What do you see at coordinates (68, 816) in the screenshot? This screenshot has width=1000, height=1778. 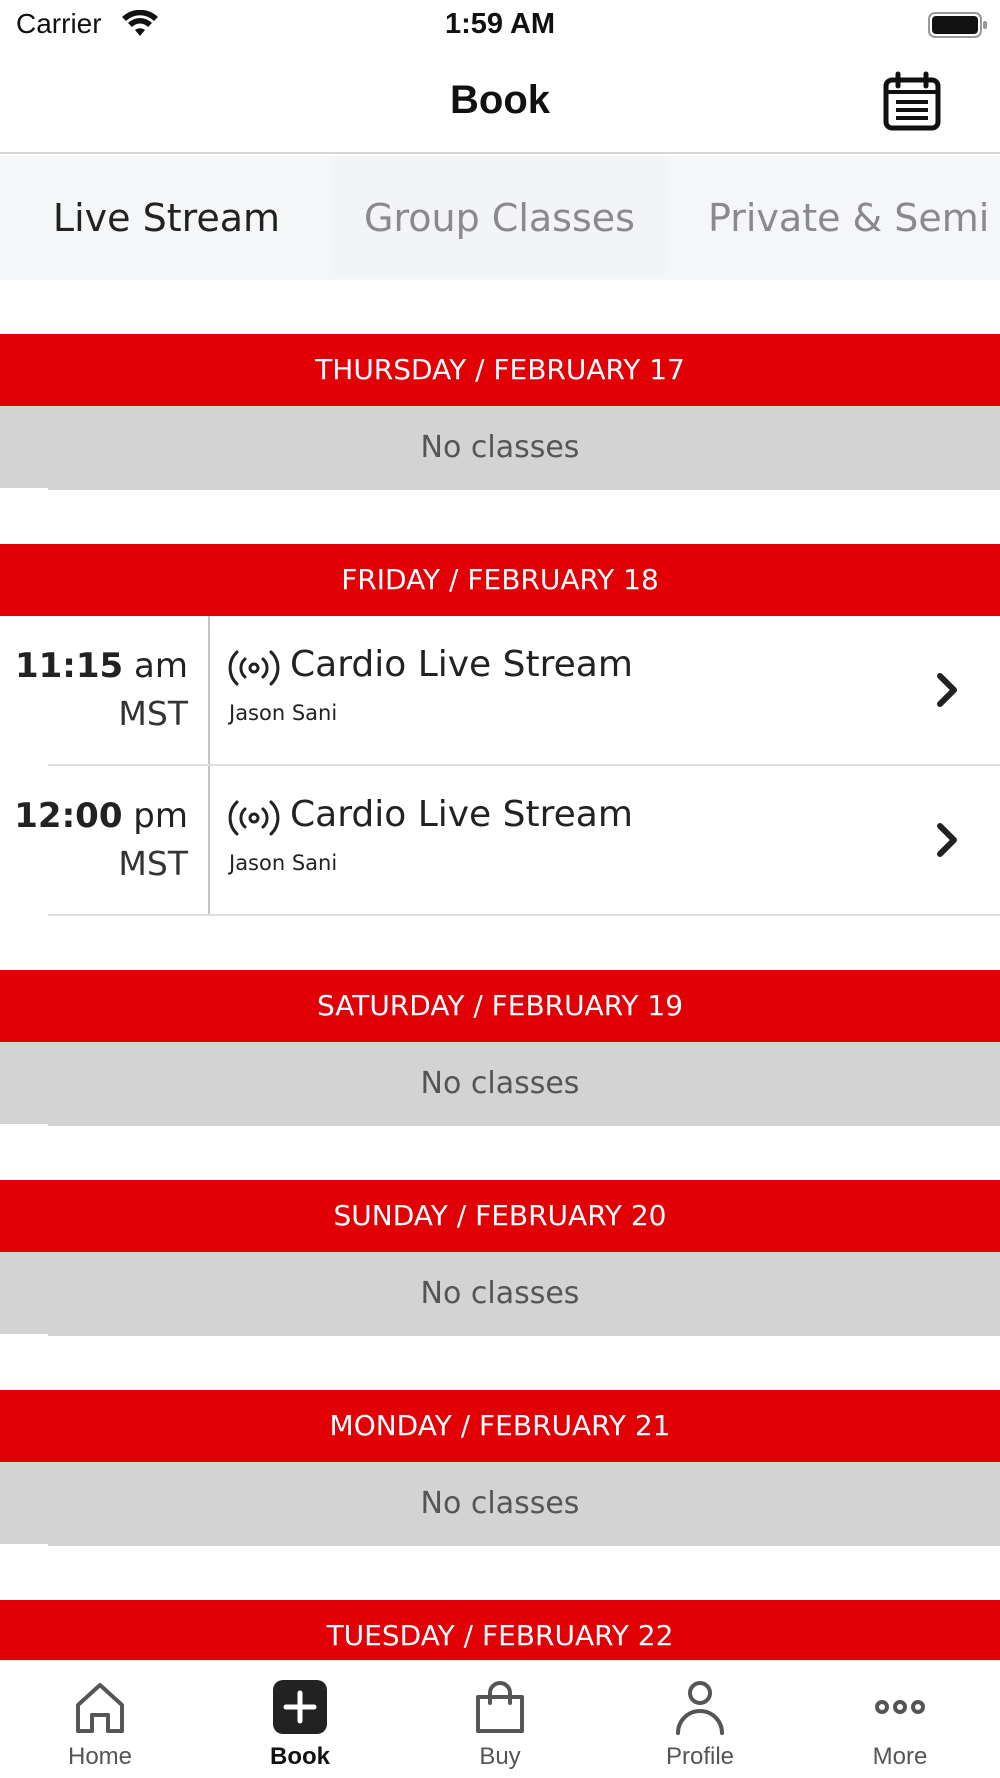 I see `class-time-value: 12:00` at bounding box center [68, 816].